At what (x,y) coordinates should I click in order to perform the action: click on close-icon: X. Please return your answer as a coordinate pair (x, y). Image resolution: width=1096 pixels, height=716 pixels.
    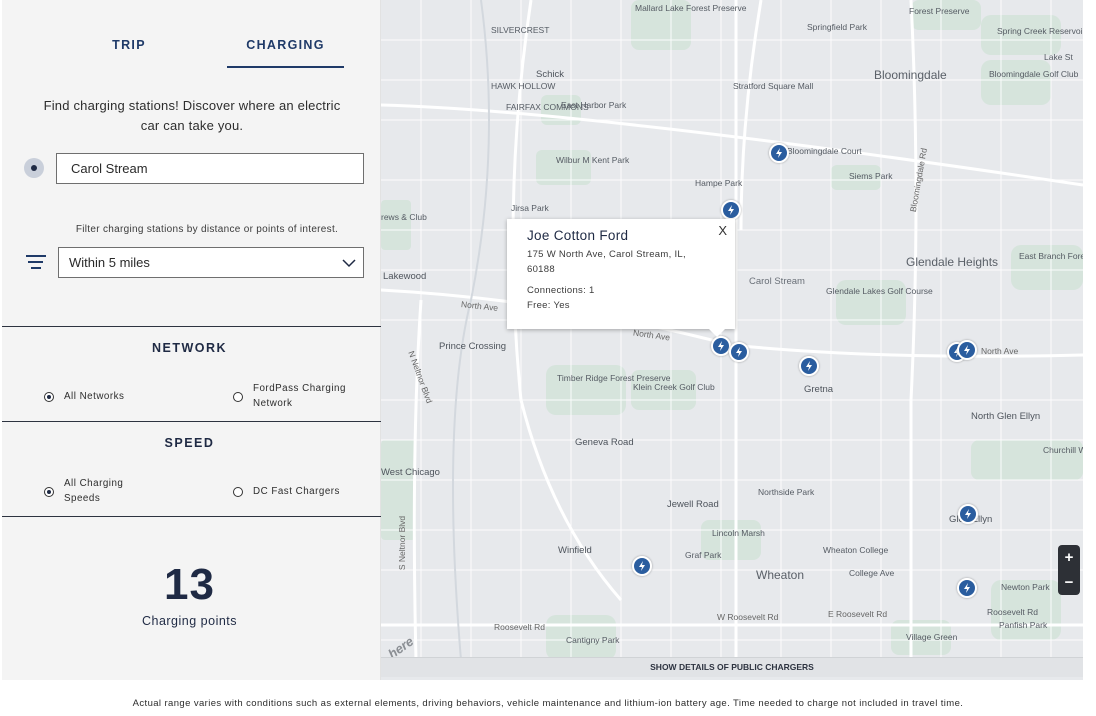
    Looking at the image, I should click on (722, 230).